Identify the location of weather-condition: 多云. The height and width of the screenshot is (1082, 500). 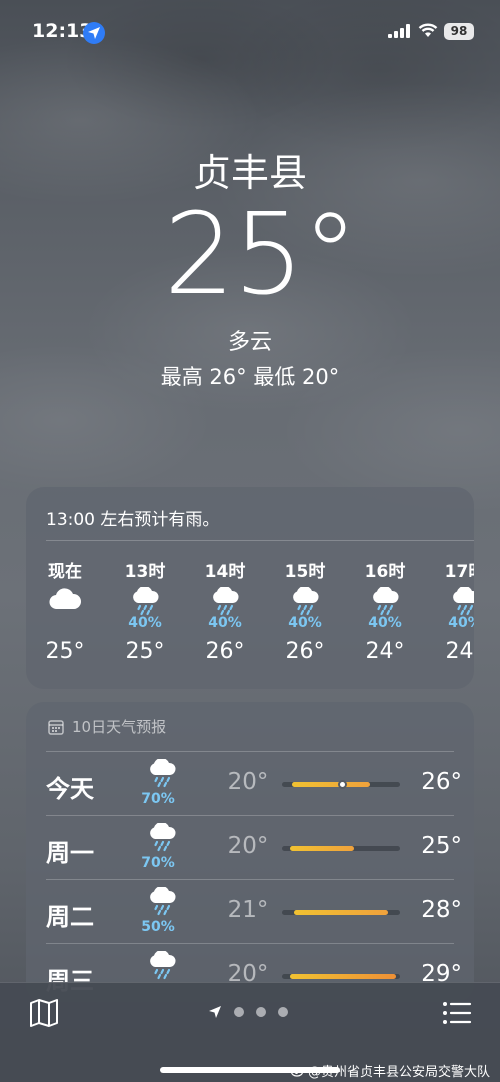
(249, 342).